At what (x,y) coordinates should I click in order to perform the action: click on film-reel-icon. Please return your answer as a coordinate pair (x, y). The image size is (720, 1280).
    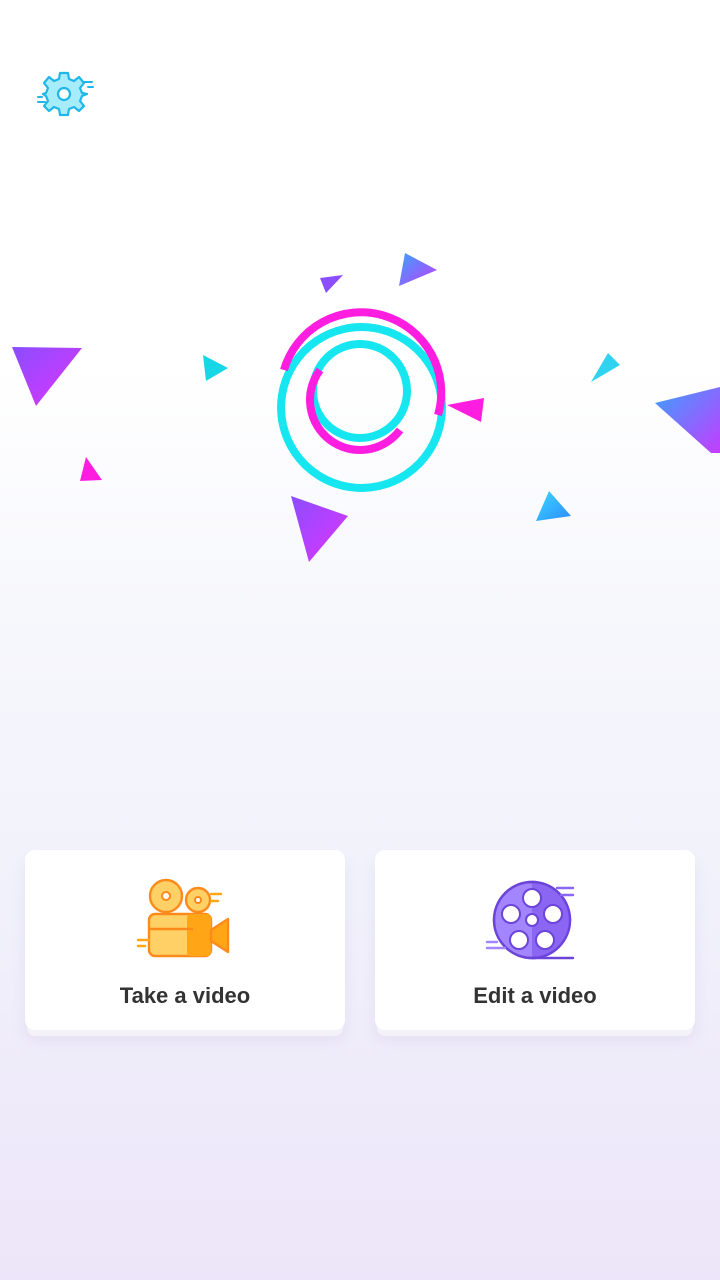
    Looking at the image, I should click on (530, 920).